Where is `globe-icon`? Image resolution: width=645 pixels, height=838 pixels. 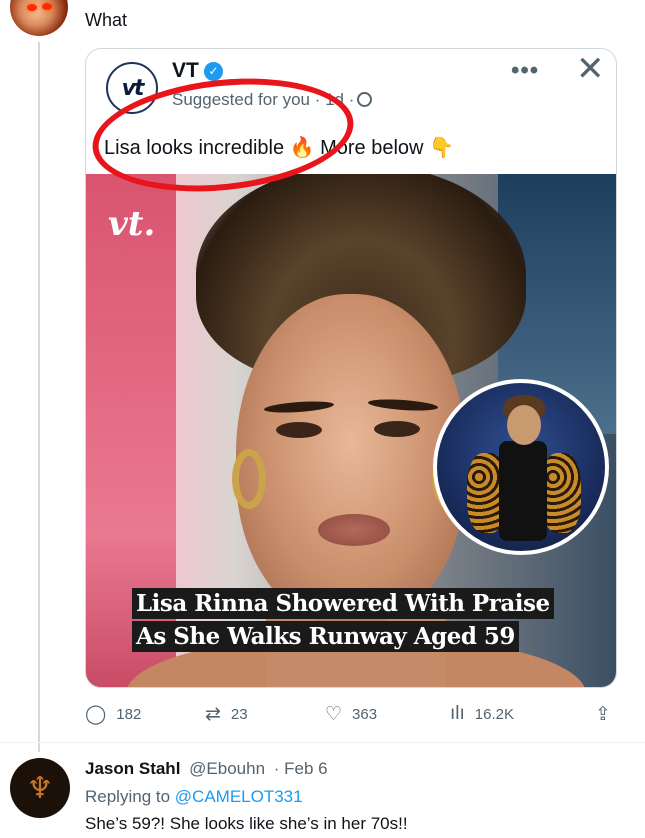
globe-icon is located at coordinates (365, 99).